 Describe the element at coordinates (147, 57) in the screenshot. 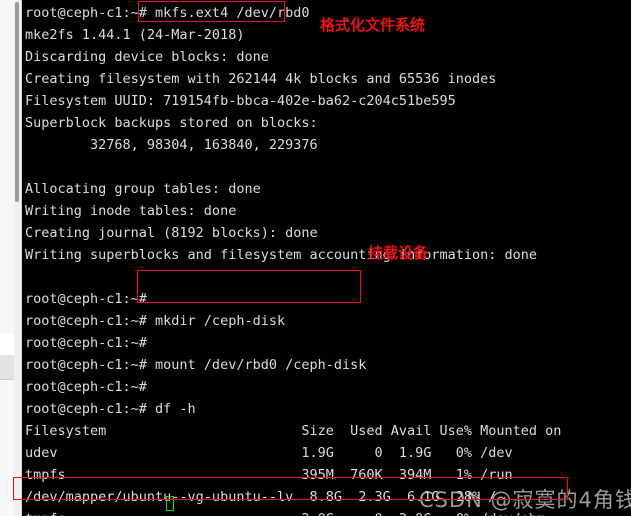

I see `terminal-line: Discarding device blocks: done` at that location.